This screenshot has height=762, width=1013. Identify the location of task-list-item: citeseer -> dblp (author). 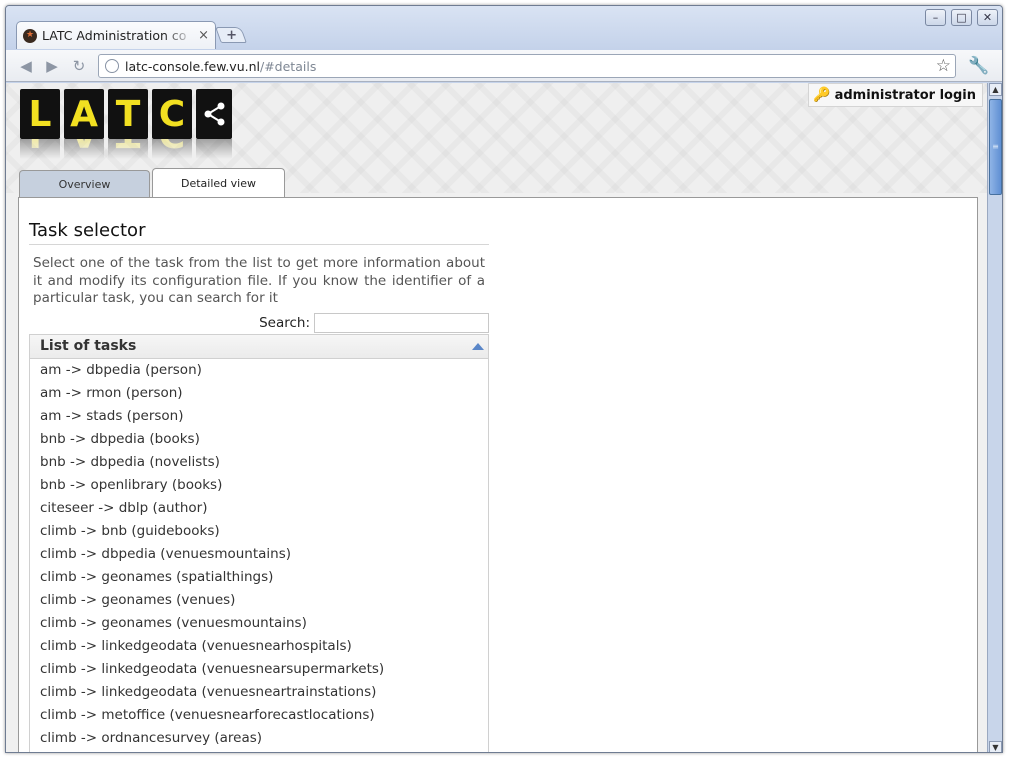
(259, 508).